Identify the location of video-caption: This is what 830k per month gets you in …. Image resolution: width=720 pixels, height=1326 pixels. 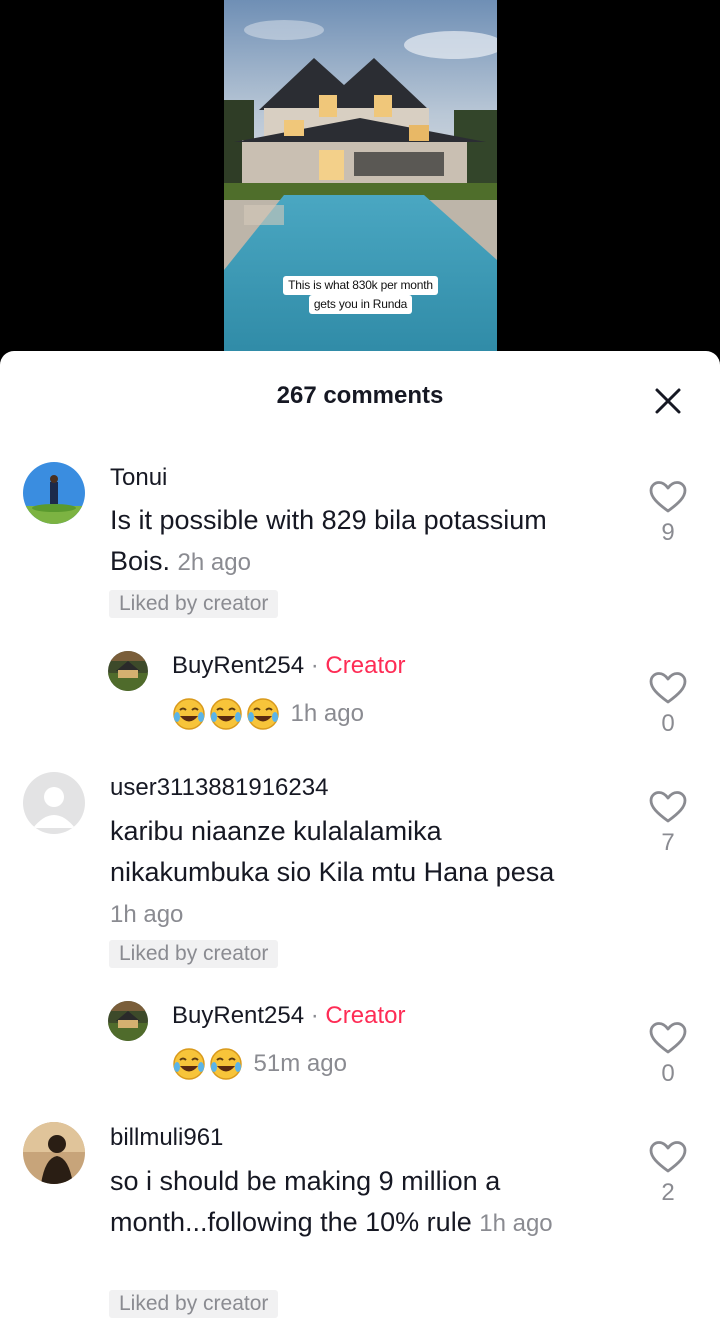
(360, 295).